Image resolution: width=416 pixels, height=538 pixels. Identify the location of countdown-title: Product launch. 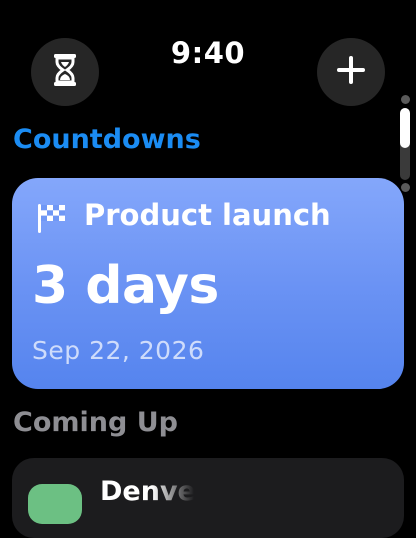
(207, 215).